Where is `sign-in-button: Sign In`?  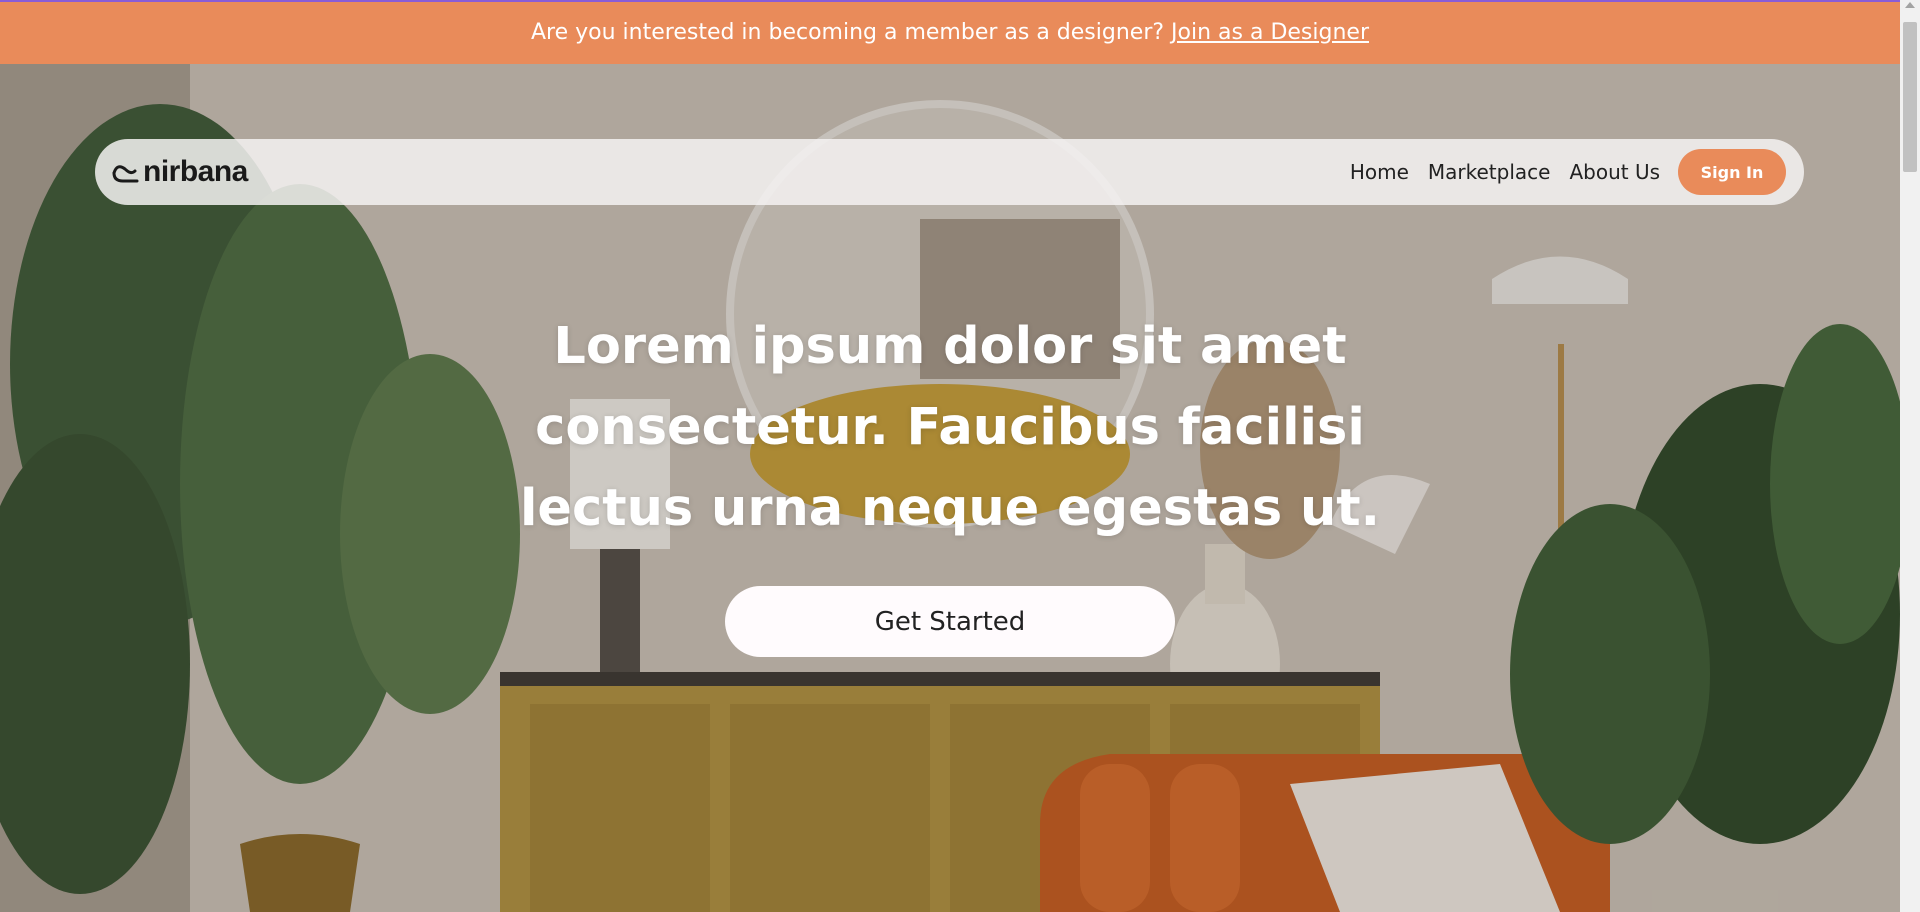 sign-in-button: Sign In is located at coordinates (1732, 172).